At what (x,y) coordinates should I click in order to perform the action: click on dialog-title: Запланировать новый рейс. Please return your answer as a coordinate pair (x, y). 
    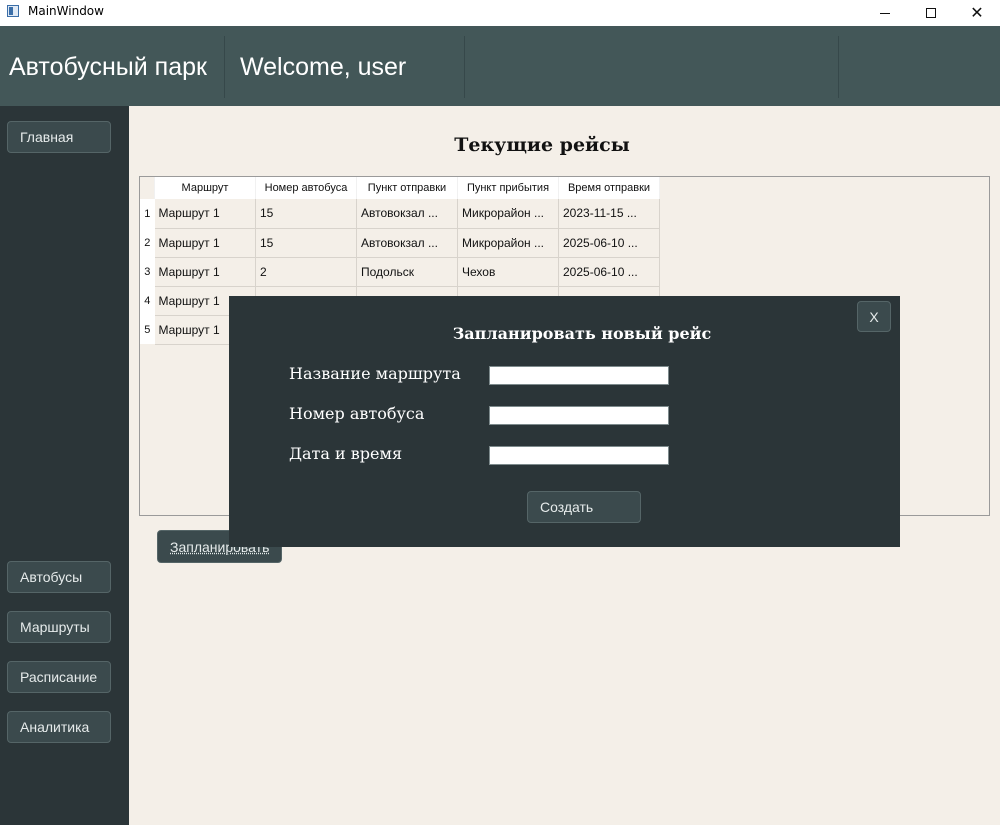
    Looking at the image, I should click on (582, 333).